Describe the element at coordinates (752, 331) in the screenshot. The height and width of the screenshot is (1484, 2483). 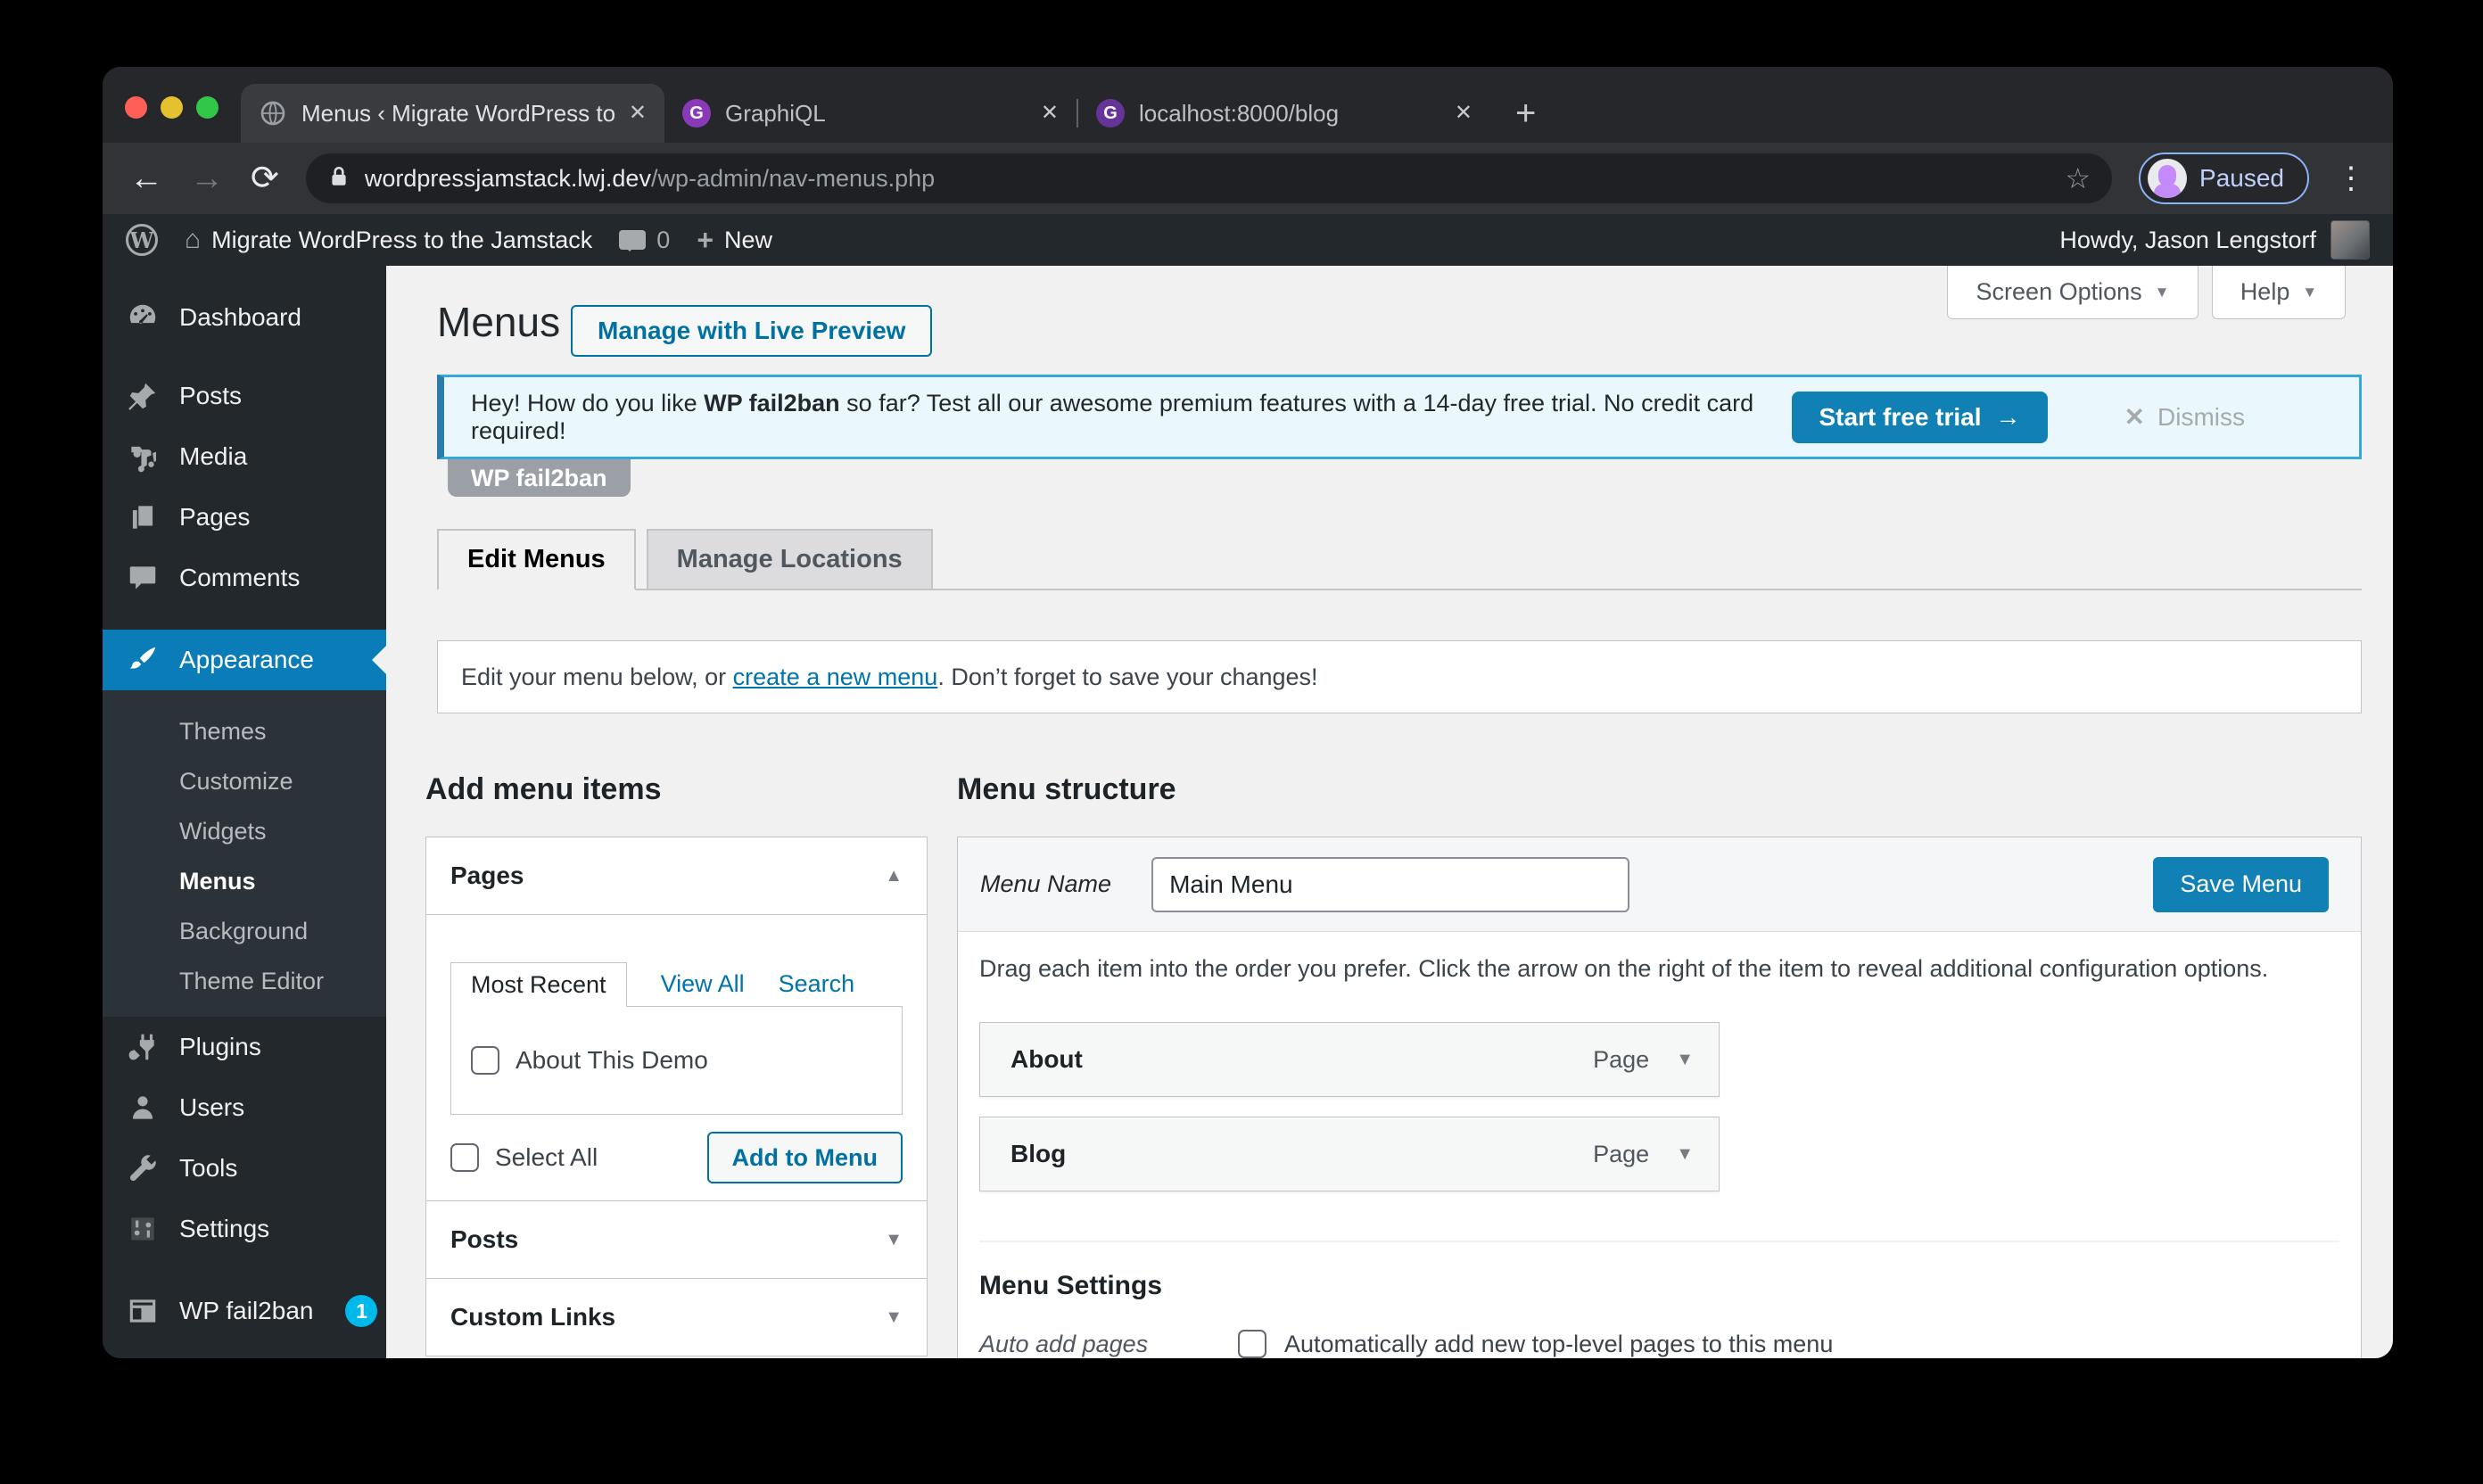
I see `manage-live-preview-button: Manage with Live Preview` at that location.